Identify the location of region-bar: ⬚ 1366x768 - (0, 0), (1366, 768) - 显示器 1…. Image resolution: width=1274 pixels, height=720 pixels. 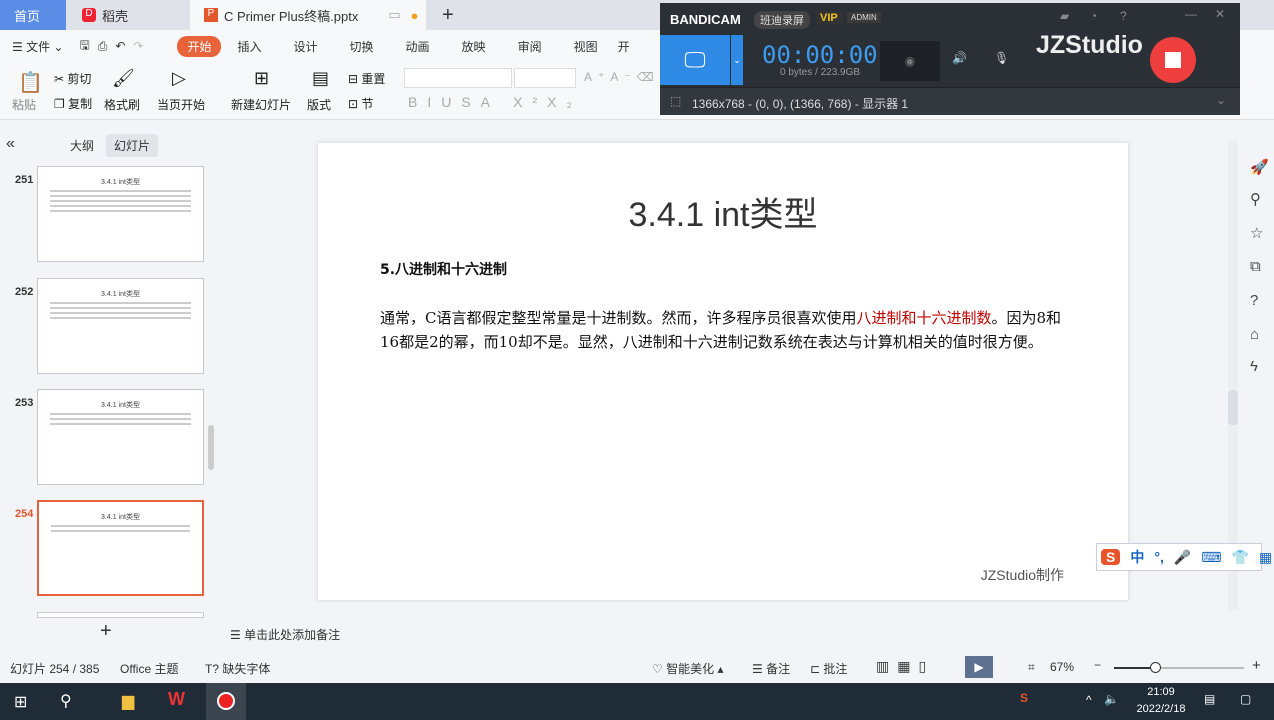
(950, 101).